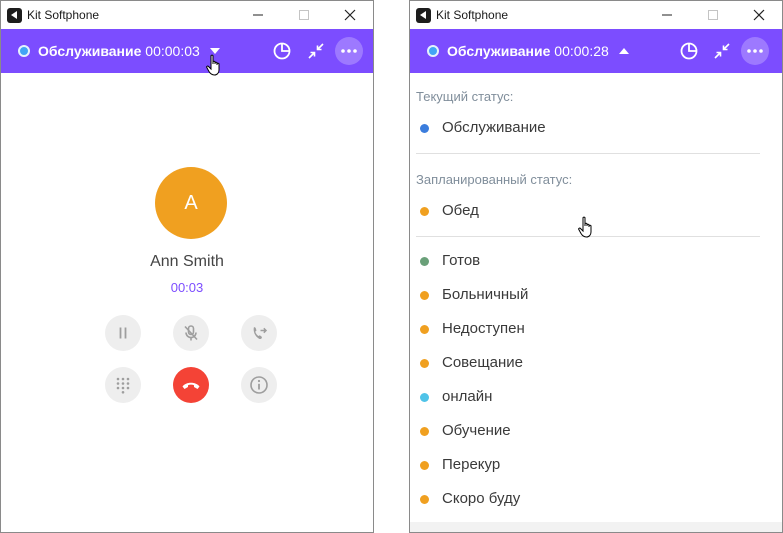 The height and width of the screenshot is (533, 783). Describe the element at coordinates (187, 287) in the screenshot. I see `call-duration: 00:03` at that location.